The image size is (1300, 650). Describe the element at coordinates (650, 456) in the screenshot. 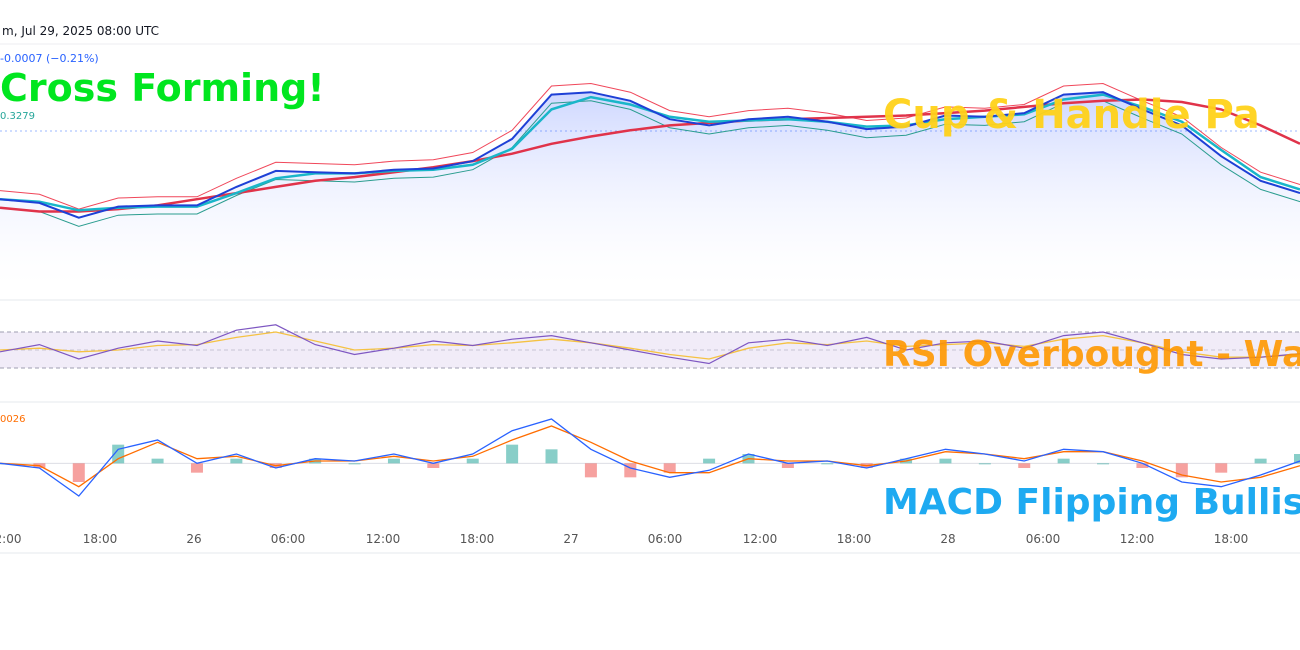

I see `macd-signal-line` at that location.